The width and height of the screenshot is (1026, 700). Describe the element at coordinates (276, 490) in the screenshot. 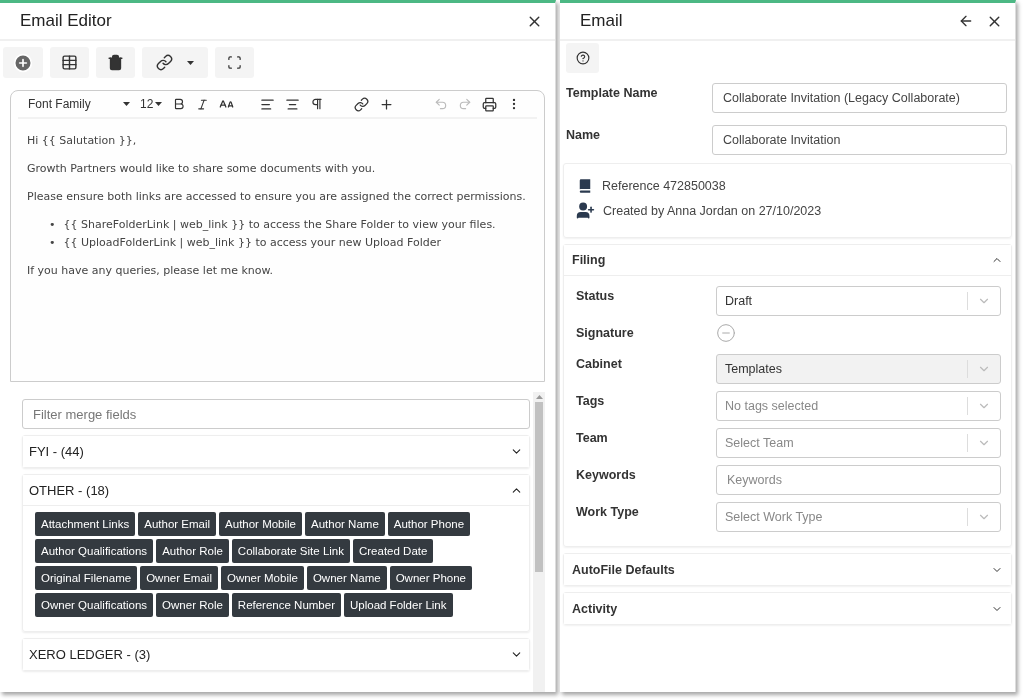

I see `group-header: OTHER - (18)` at that location.